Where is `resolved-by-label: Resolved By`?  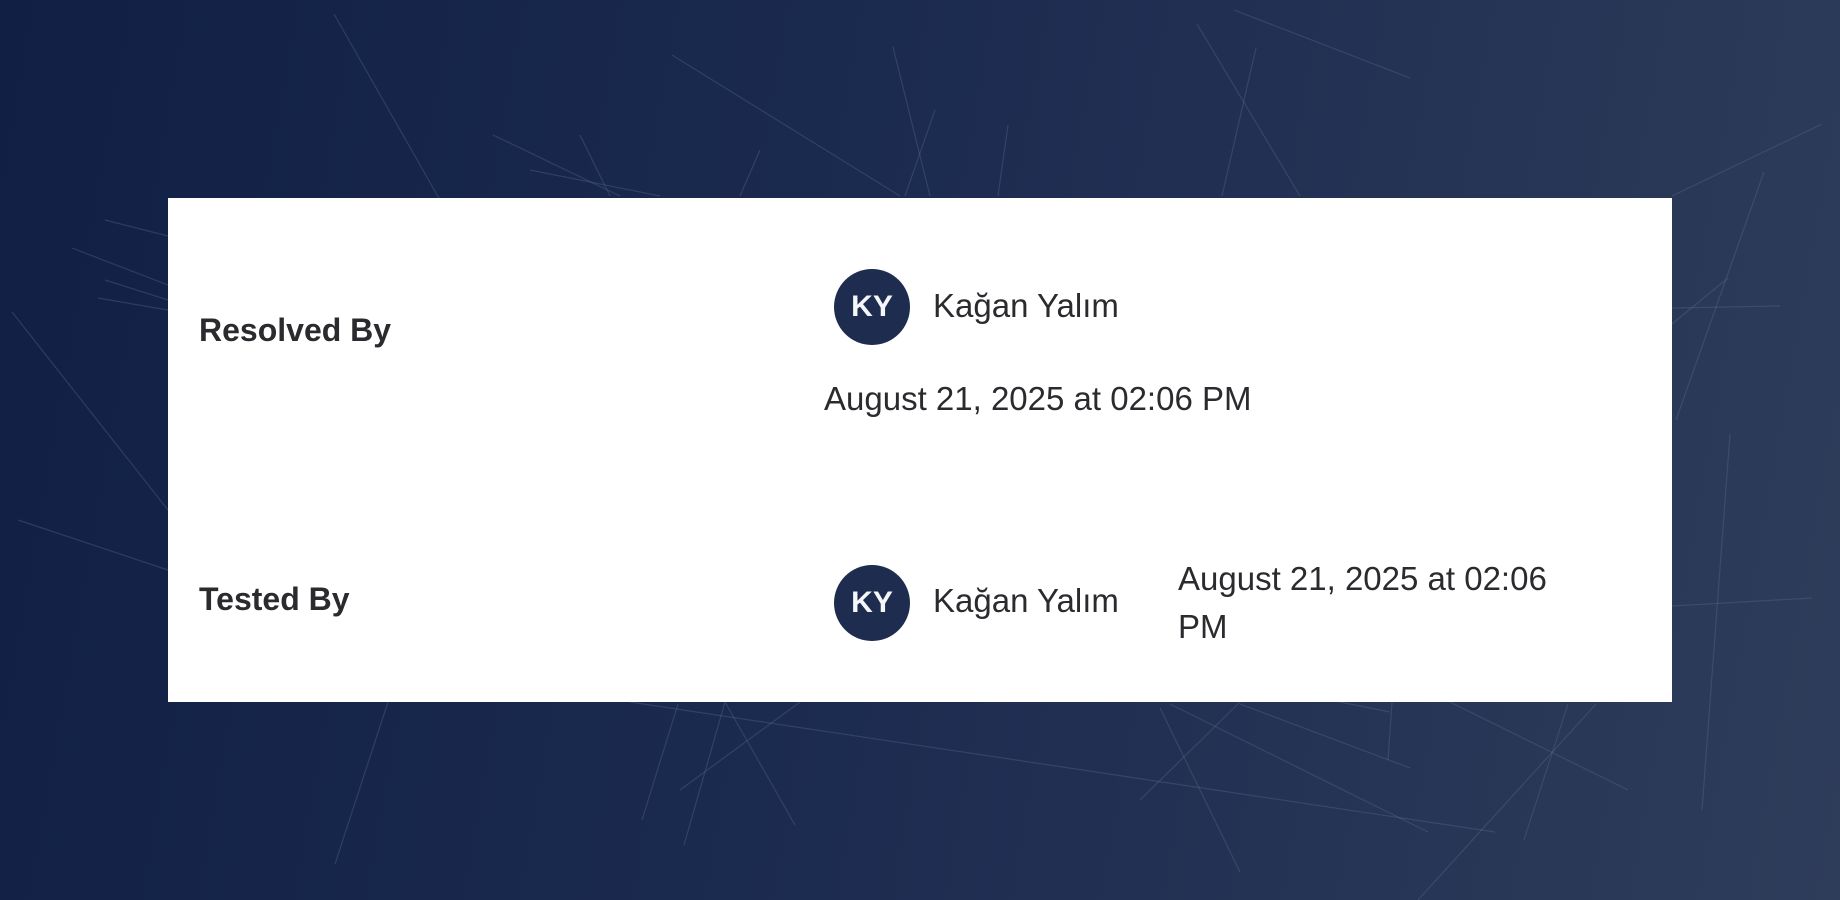 resolved-by-label: Resolved By is located at coordinates (295, 330).